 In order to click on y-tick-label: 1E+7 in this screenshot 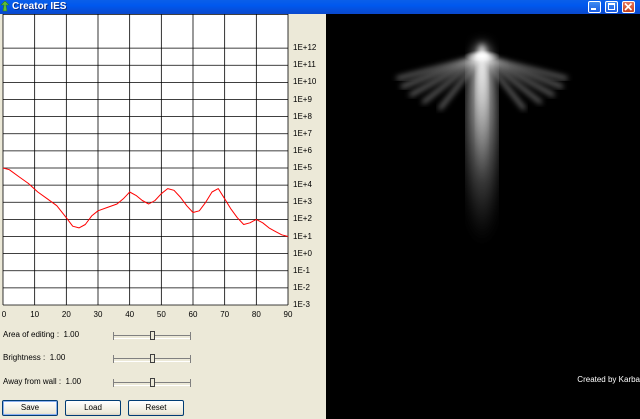, I will do `click(302, 133)`.